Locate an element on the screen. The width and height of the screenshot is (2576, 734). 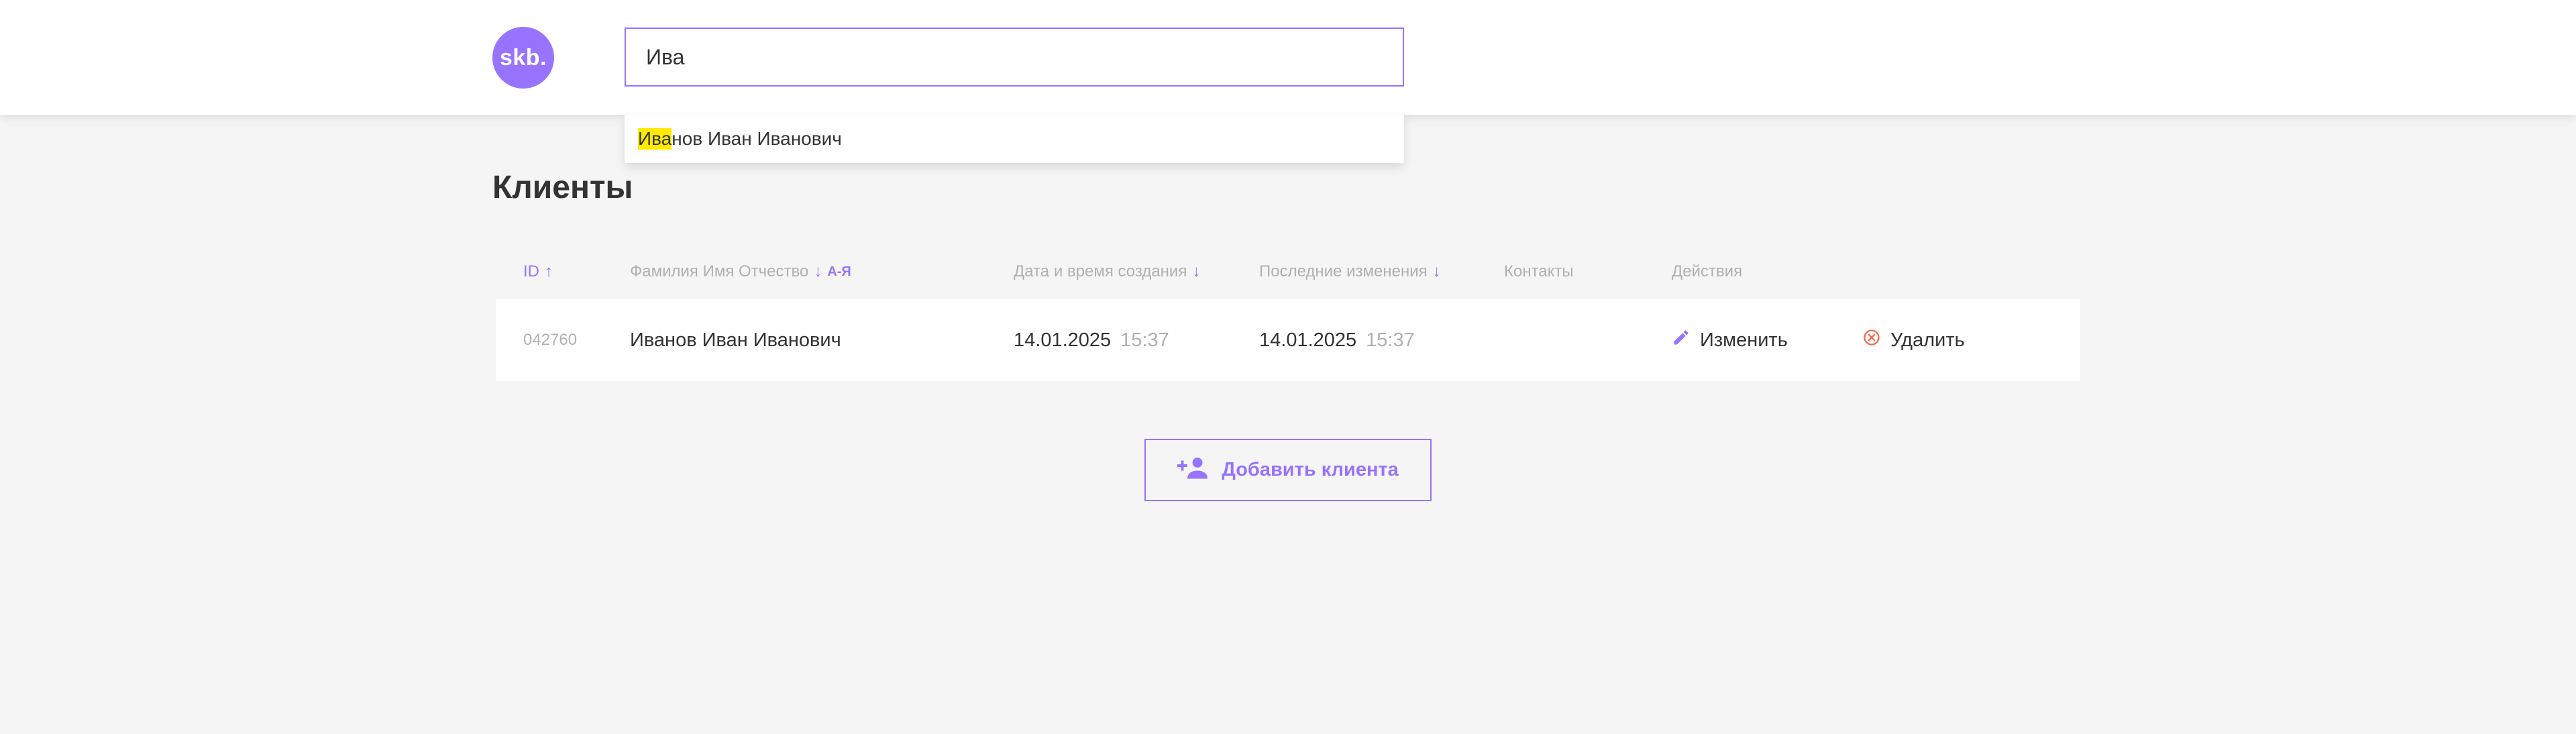
page-title: Клиенты is located at coordinates (562, 187).